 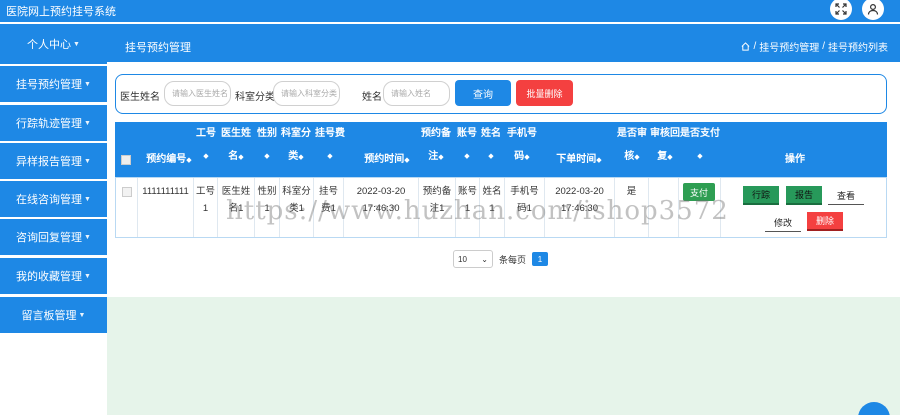 I want to click on select-all-checkbox, so click(x=126, y=160).